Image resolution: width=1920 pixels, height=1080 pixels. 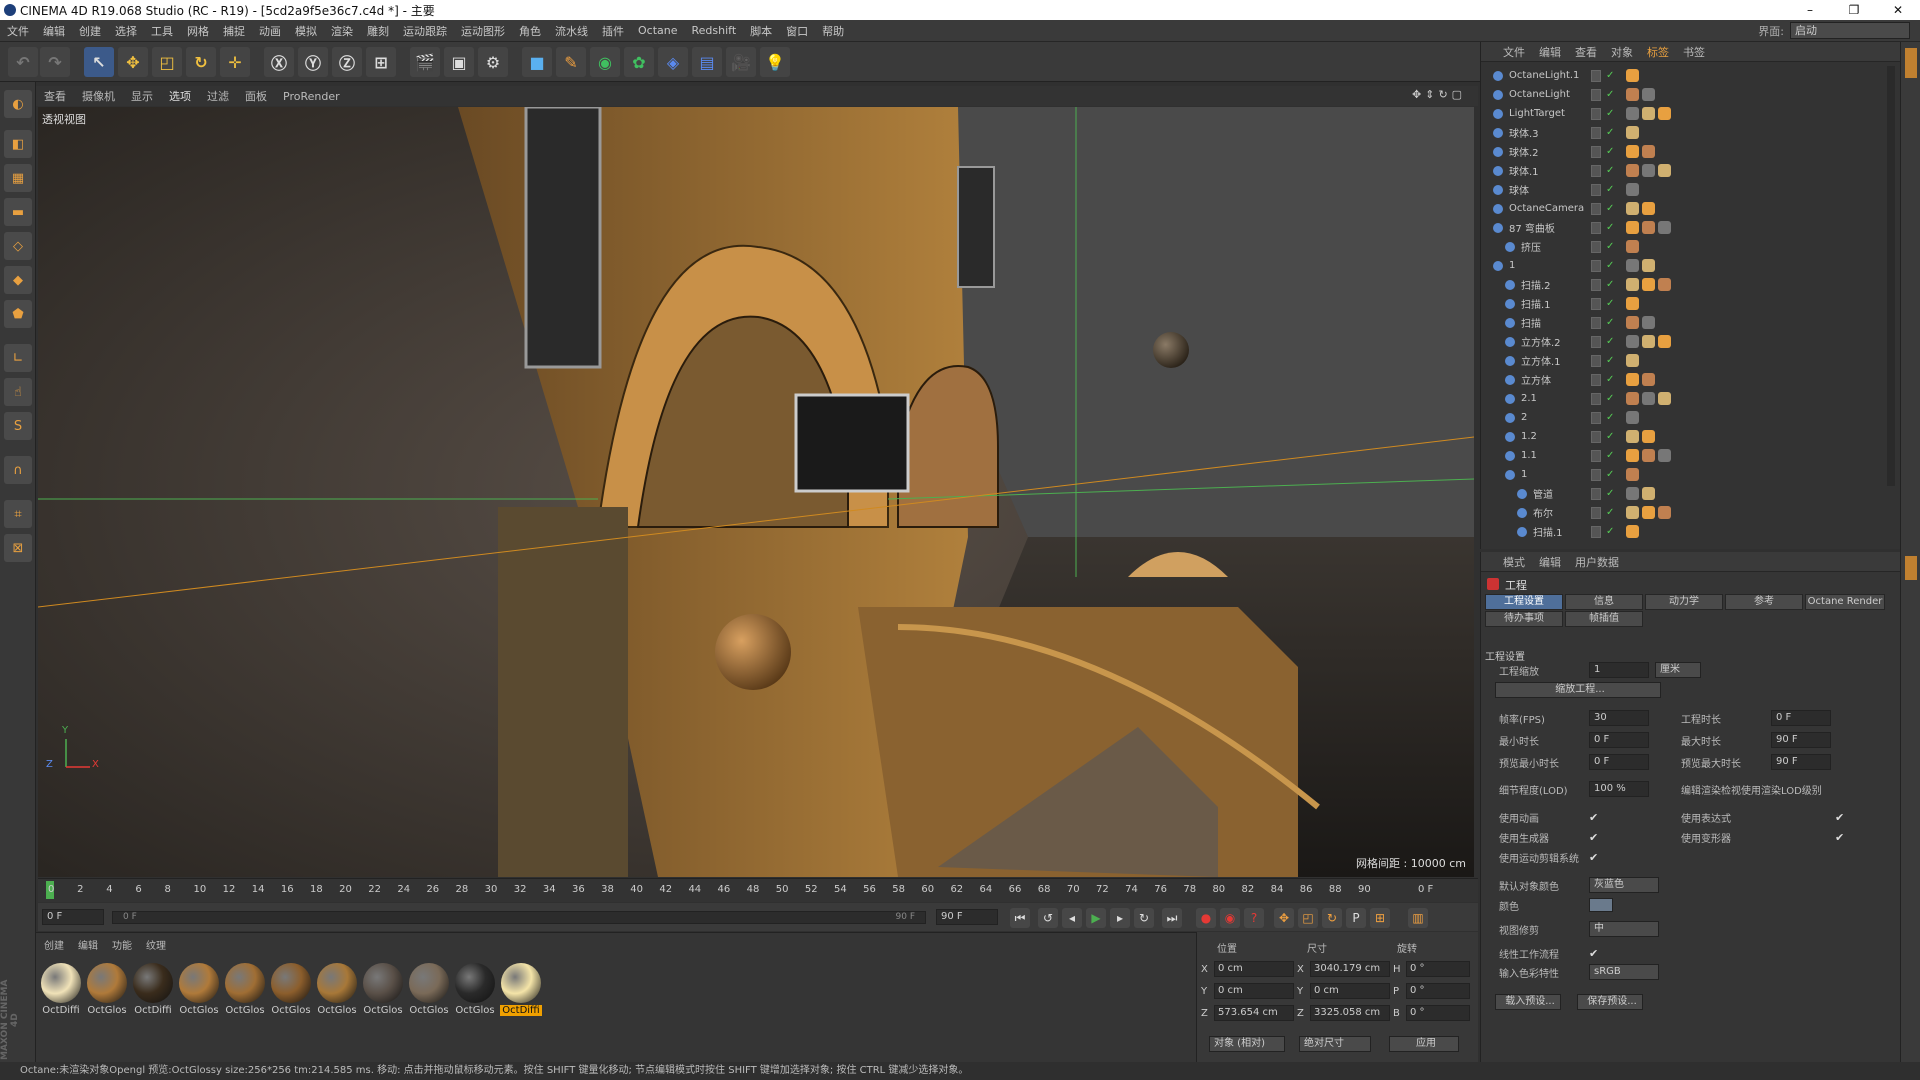 I want to click on tab-project-settings: 工程设置, so click(x=1524, y=602).